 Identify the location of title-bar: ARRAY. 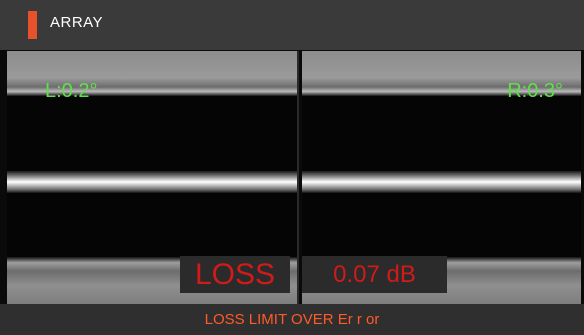
(292, 25).